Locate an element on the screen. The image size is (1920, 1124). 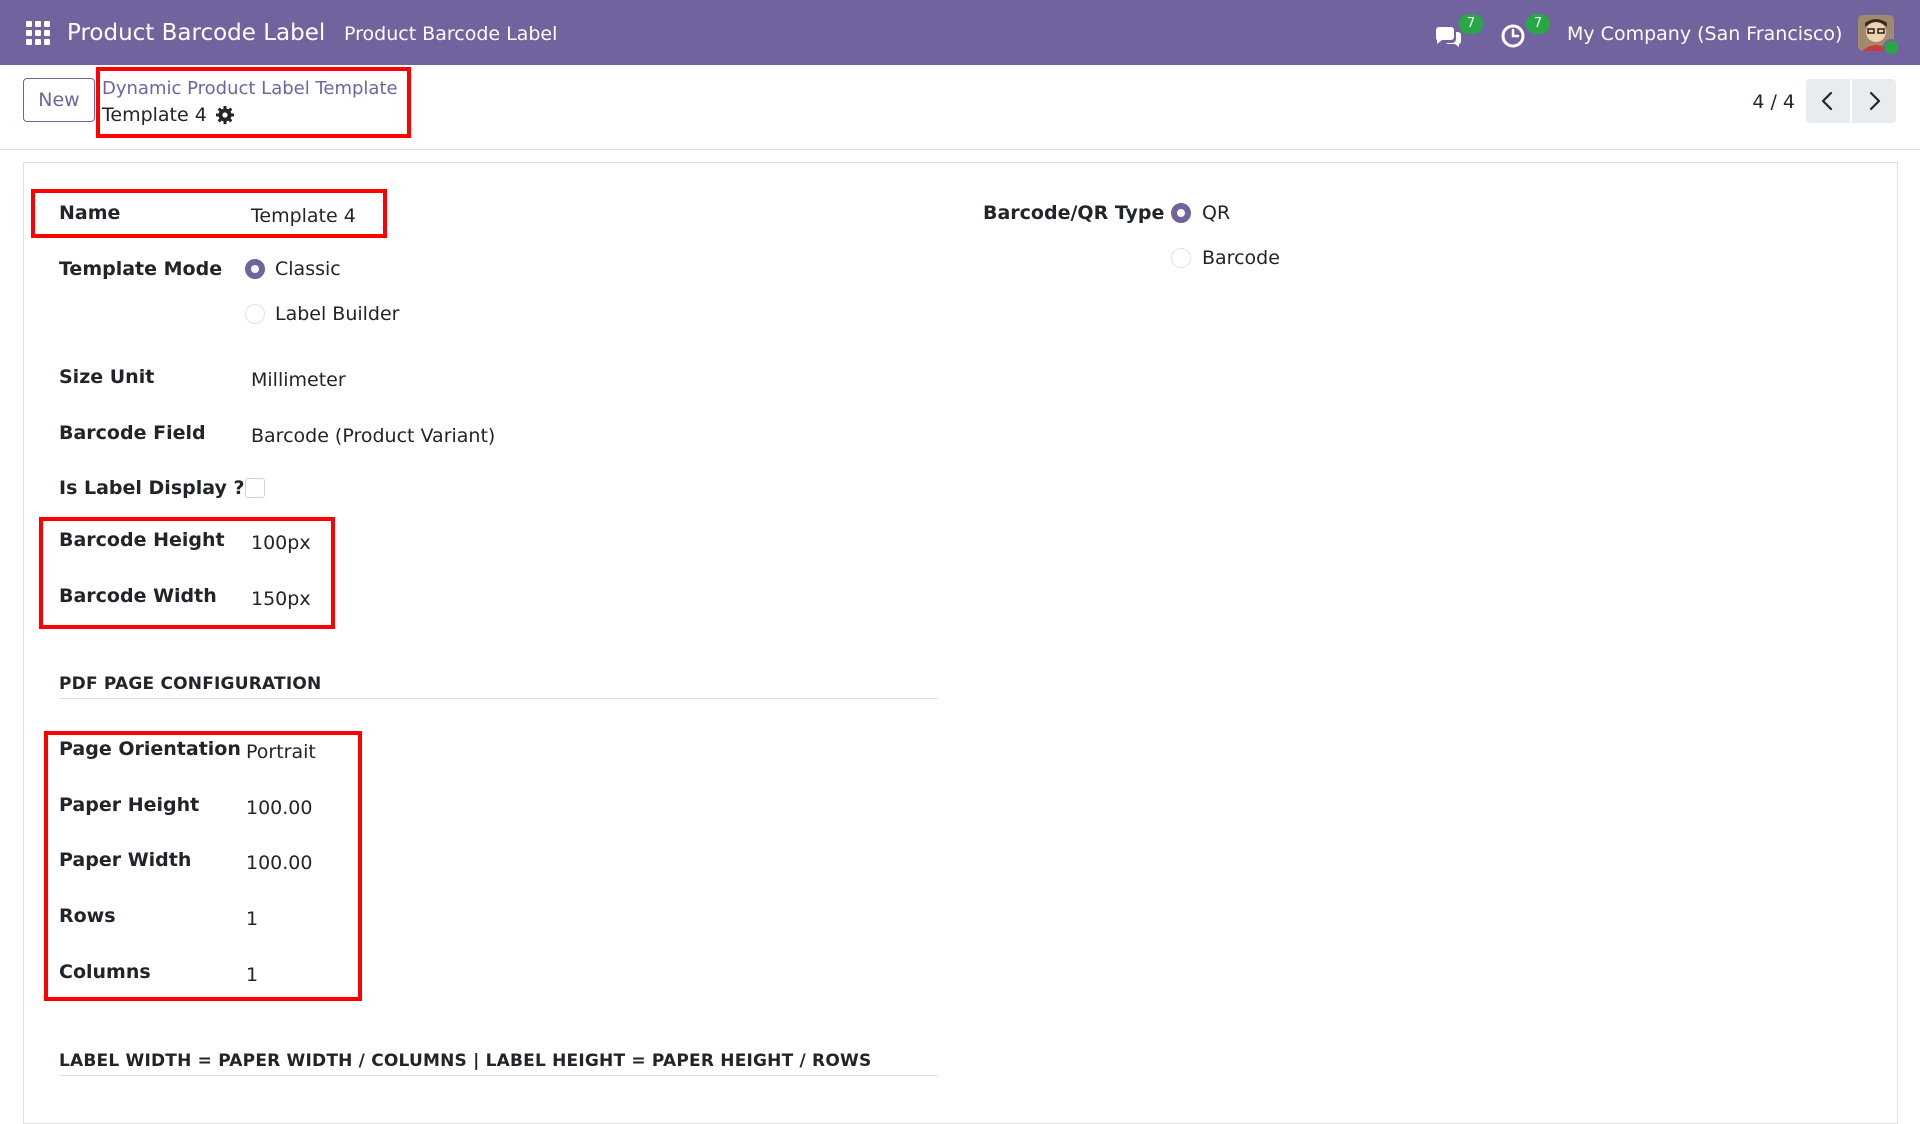
activity-button: 7 is located at coordinates (1525, 32).